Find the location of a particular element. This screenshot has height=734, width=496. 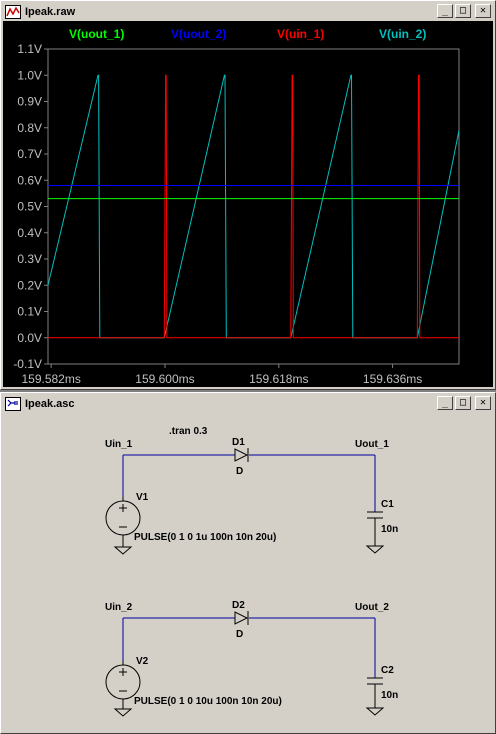

source2-name: V2 is located at coordinates (142, 661).